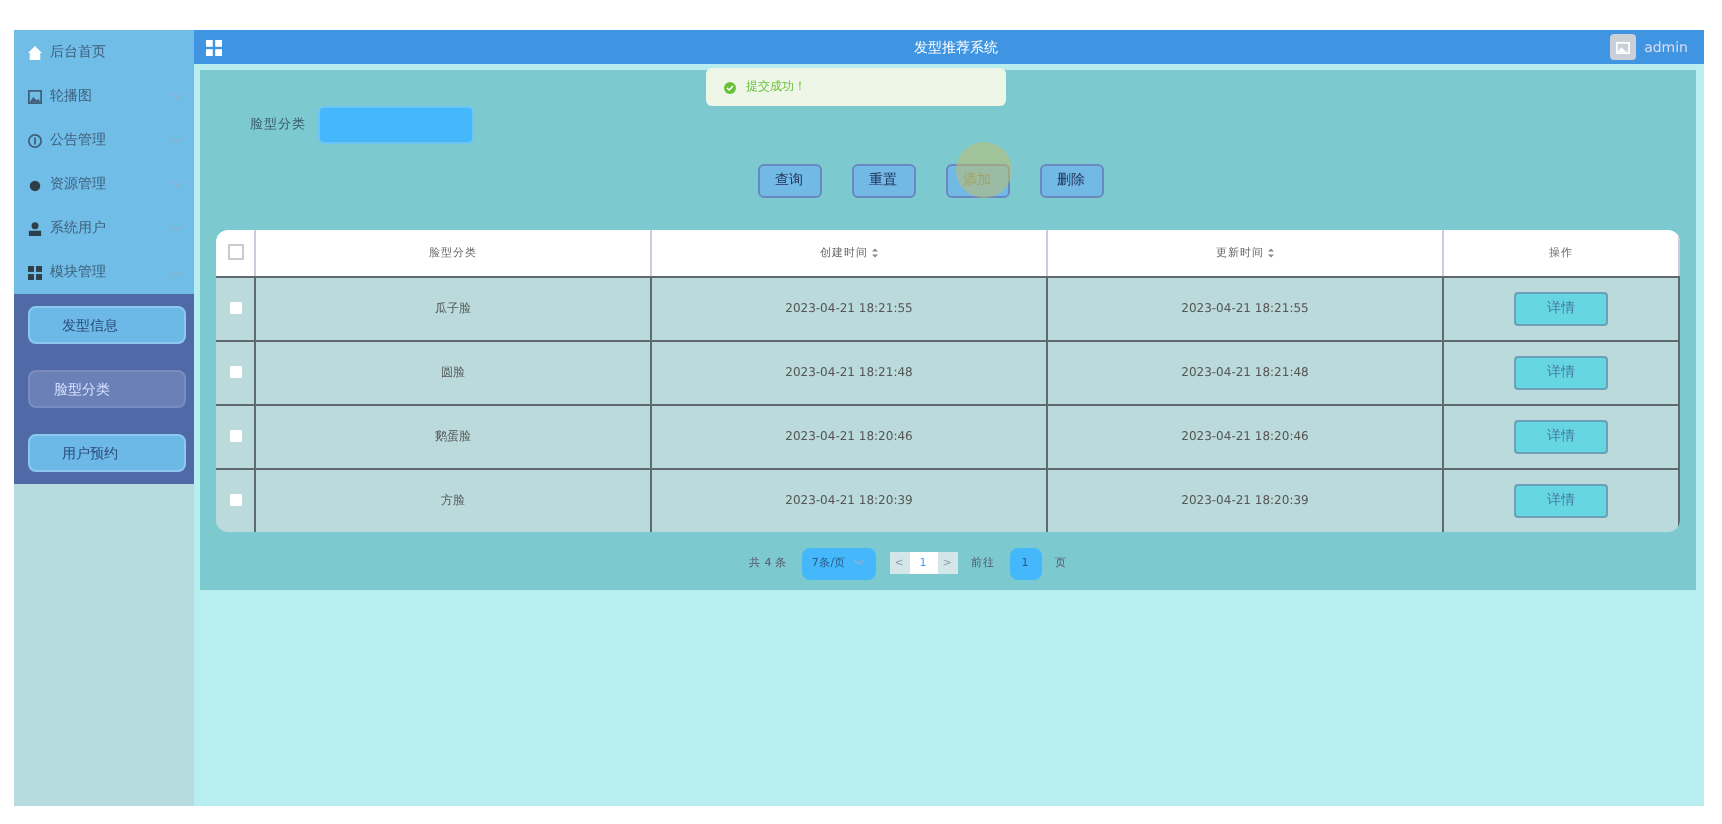 The height and width of the screenshot is (824, 1722). What do you see at coordinates (859, 563) in the screenshot?
I see `caret-icon` at bounding box center [859, 563].